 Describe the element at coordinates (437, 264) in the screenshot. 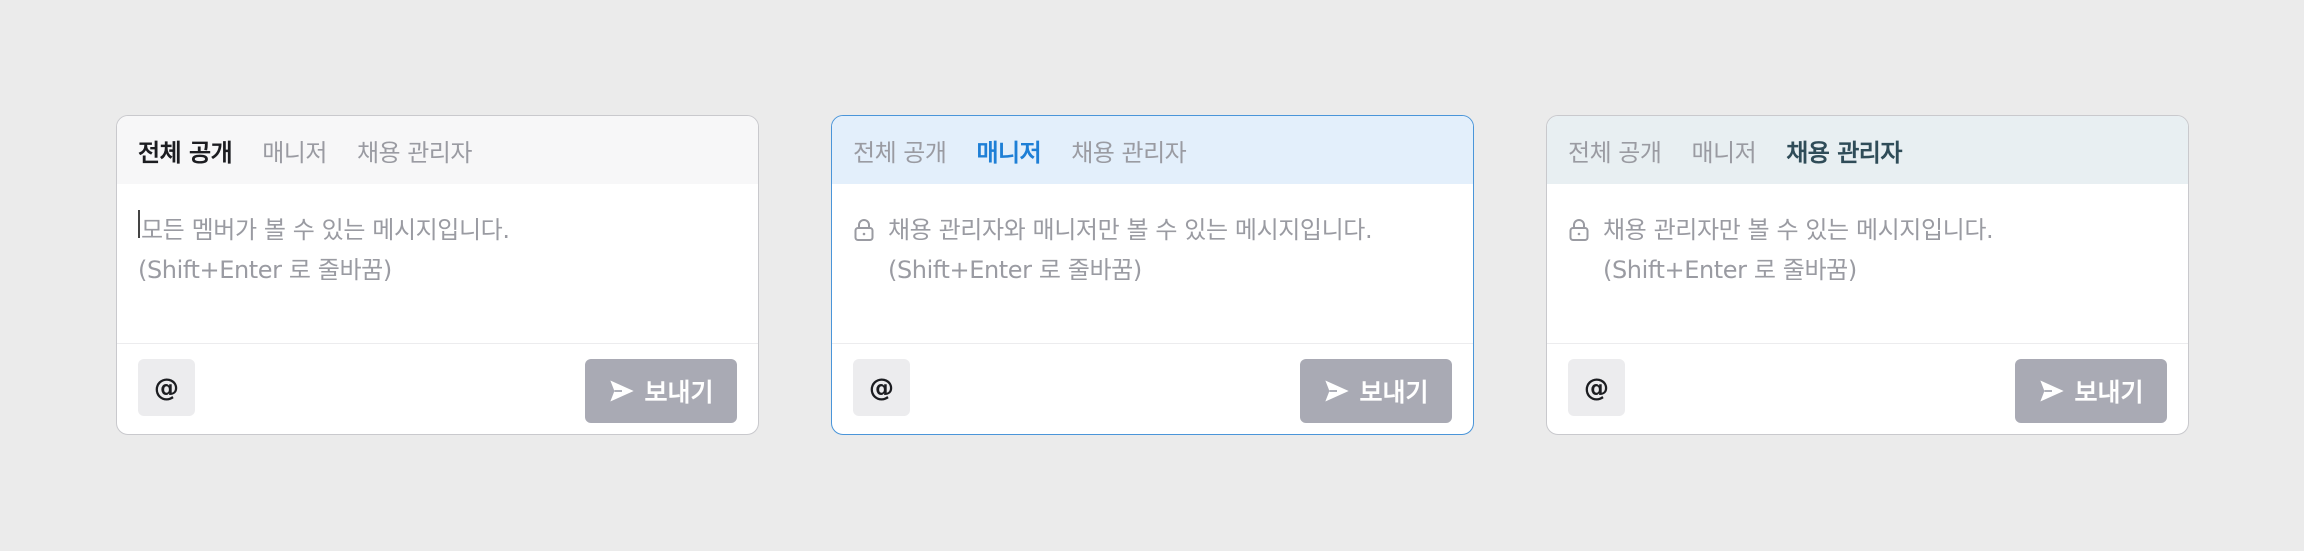

I see `message-input: 모든 멤버가 볼 수 있는 메시지입니다. (Shift+Enter 로 줄바꿈)` at that location.